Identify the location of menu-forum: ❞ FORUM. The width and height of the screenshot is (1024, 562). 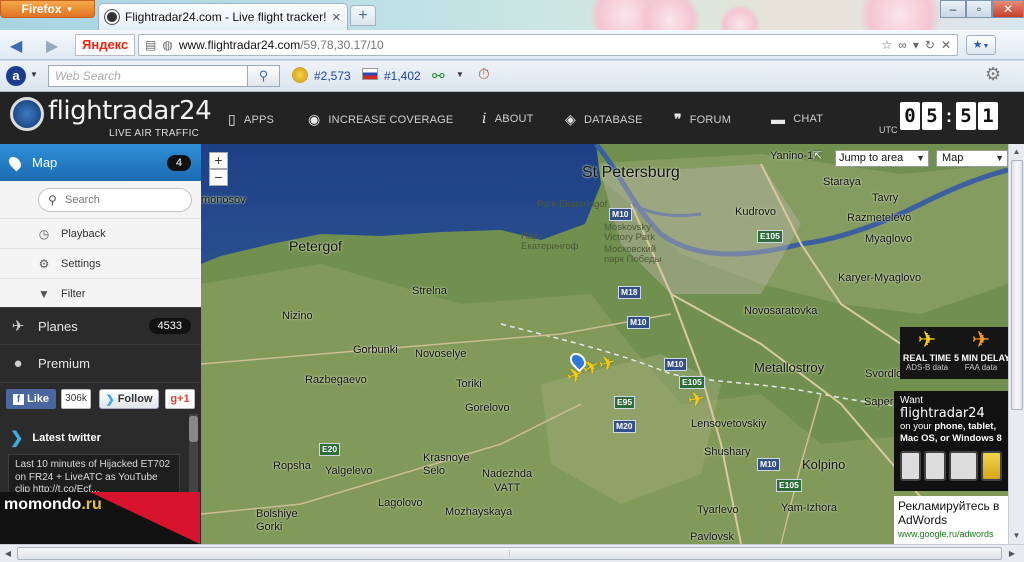
(702, 119).